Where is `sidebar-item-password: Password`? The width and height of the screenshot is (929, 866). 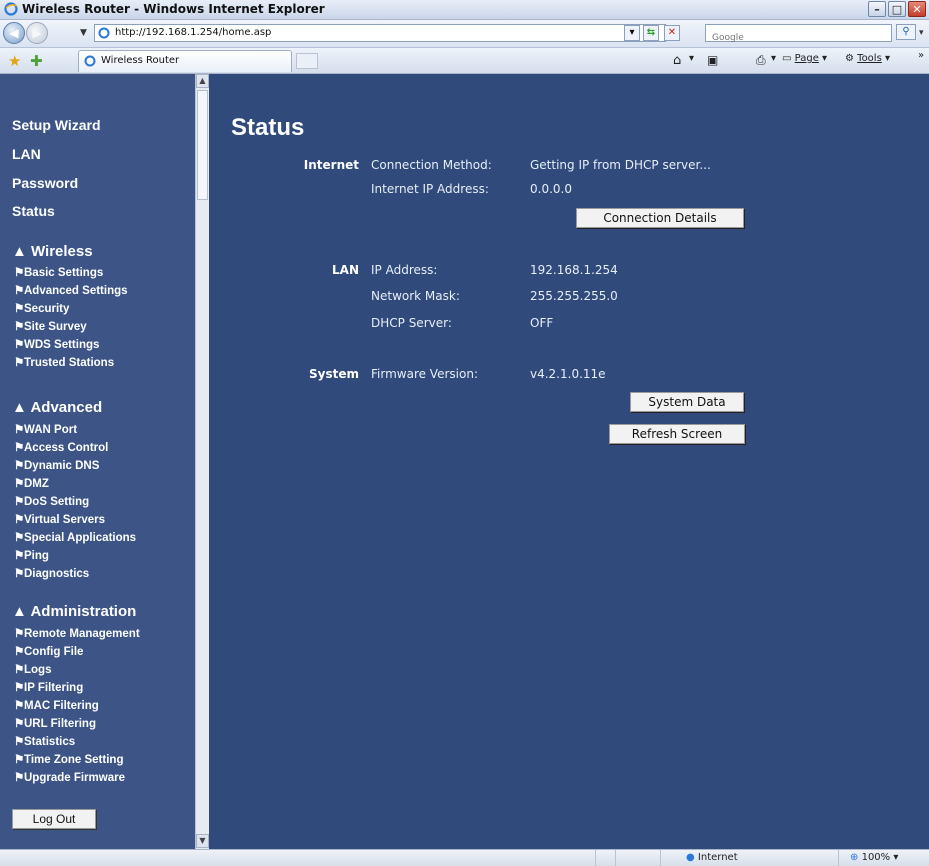
sidebar-item-password: Password is located at coordinates (45, 183).